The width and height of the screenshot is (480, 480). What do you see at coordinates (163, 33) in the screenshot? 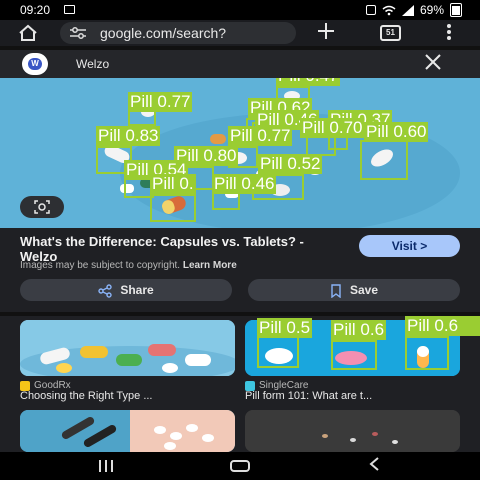
I see `url-text: google.com/search?` at bounding box center [163, 33].